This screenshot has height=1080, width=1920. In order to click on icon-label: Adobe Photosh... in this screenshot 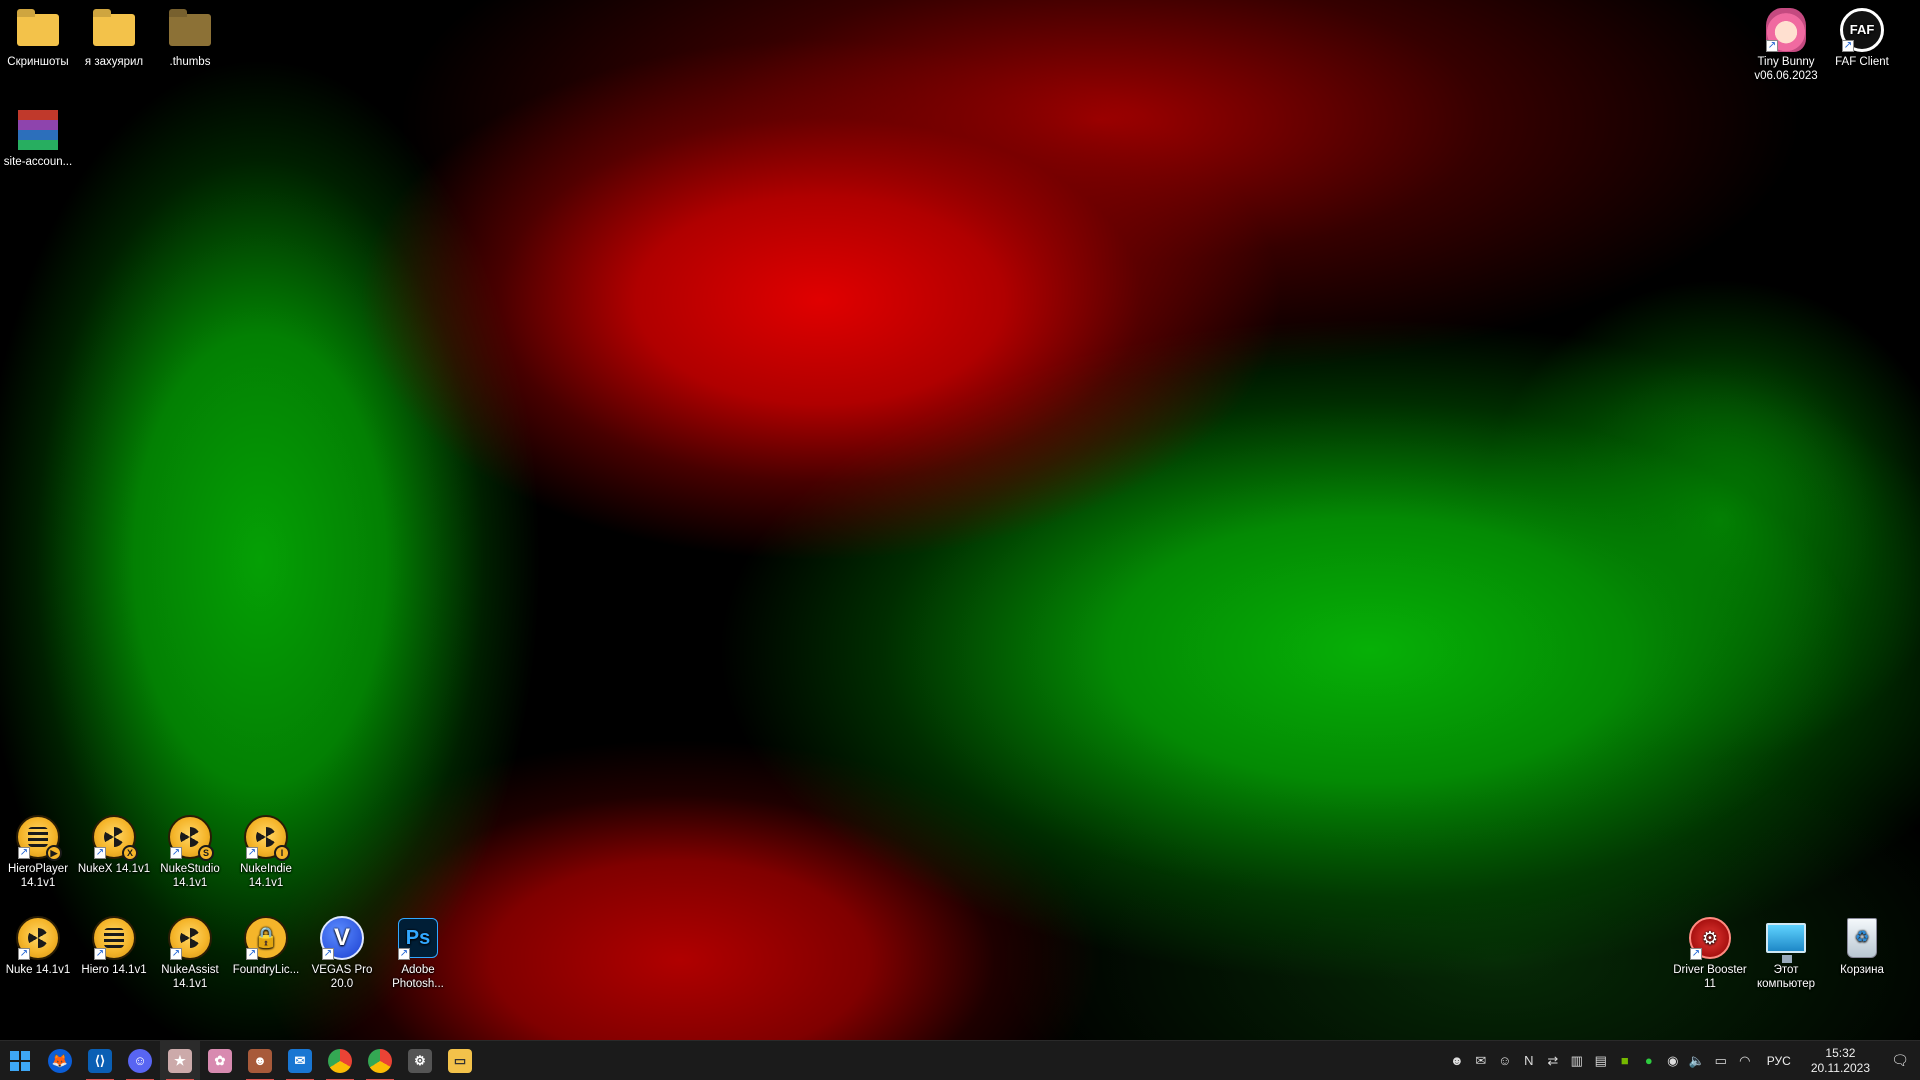, I will do `click(418, 977)`.